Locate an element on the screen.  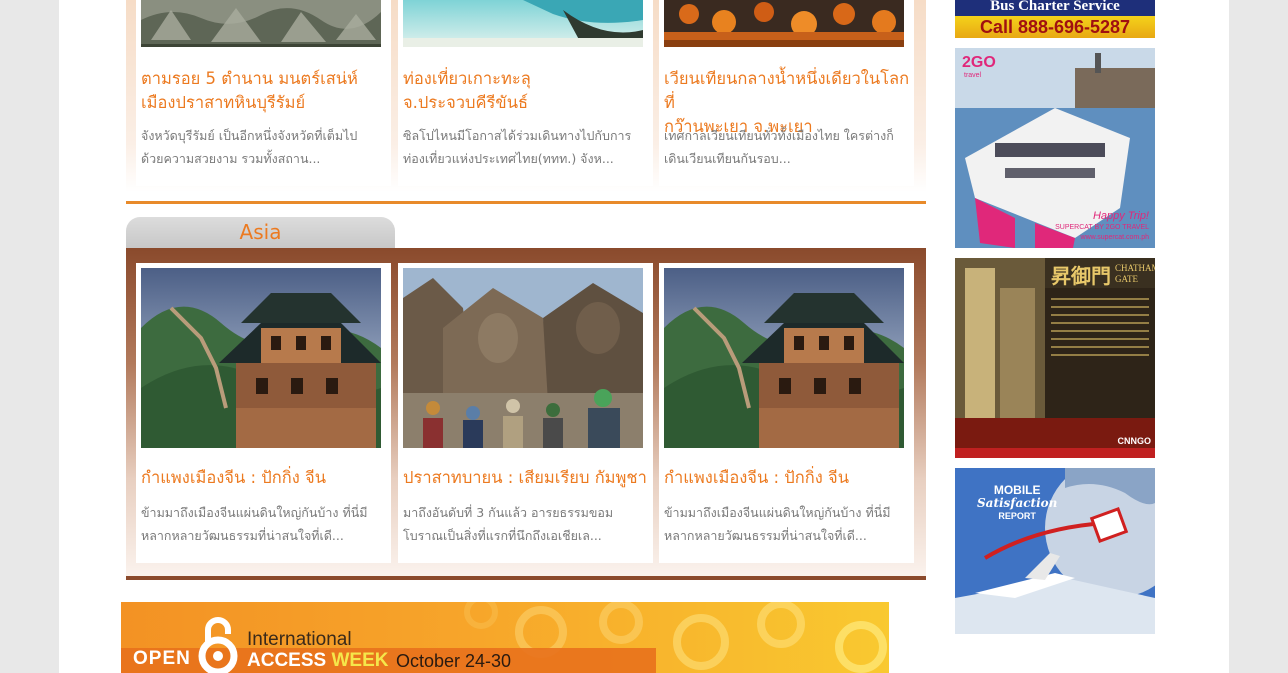
article-title-line: จ.ประจวบคีรีขันธ์ is located at coordinates (528, 103).